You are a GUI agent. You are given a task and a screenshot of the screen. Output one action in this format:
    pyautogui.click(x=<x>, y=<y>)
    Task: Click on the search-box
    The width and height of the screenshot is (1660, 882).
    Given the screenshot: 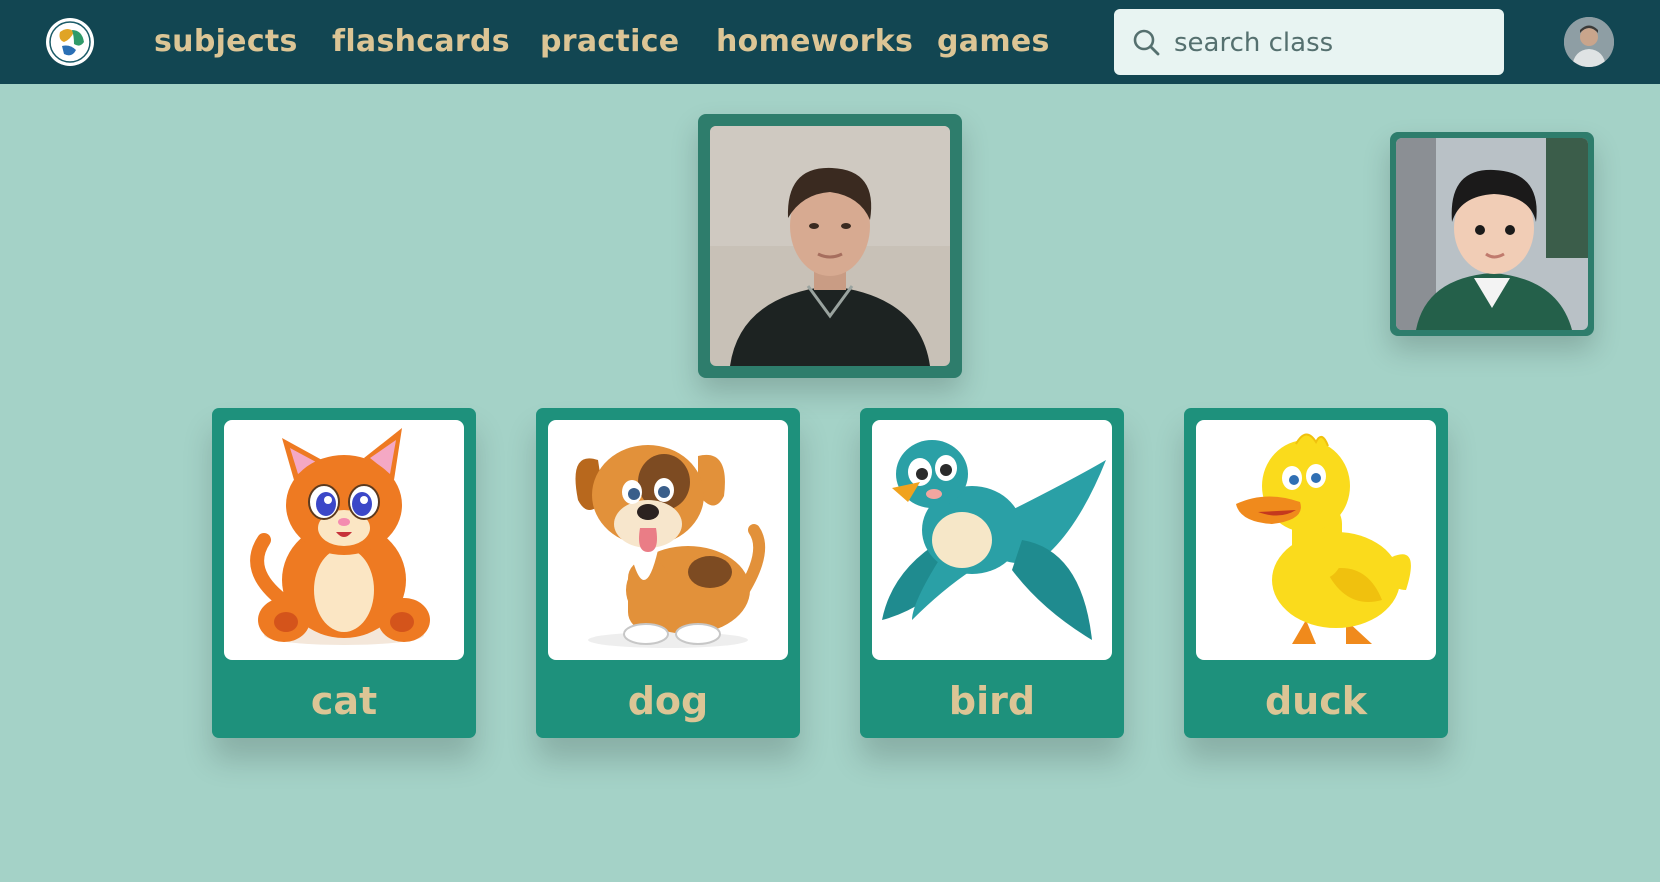 What is the action you would take?
    pyautogui.click(x=1309, y=43)
    